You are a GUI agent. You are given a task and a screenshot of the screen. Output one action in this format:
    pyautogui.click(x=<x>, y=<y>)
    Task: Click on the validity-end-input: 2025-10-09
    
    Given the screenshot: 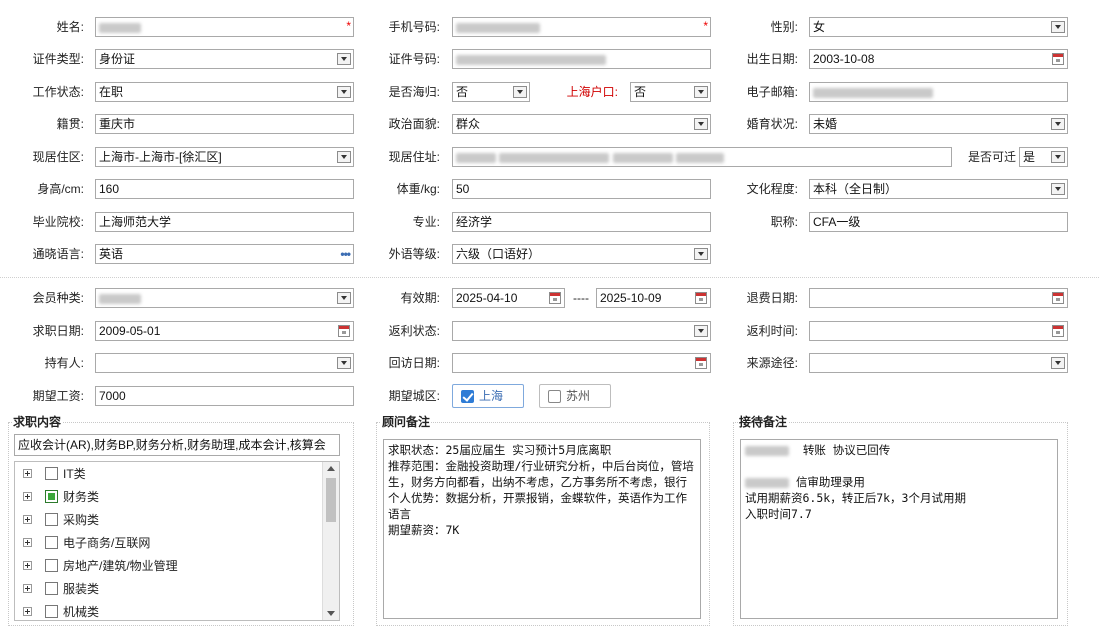 What is the action you would take?
    pyautogui.click(x=653, y=298)
    